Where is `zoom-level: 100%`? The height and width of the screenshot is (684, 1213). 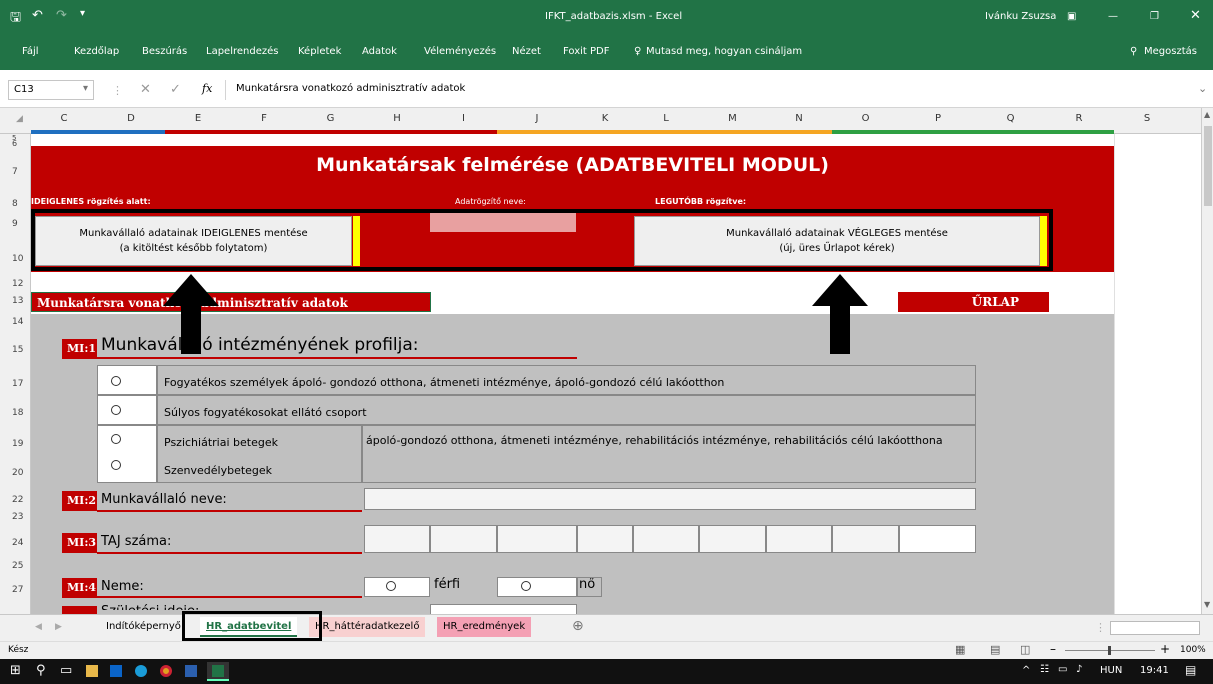 zoom-level: 100% is located at coordinates (1193, 650).